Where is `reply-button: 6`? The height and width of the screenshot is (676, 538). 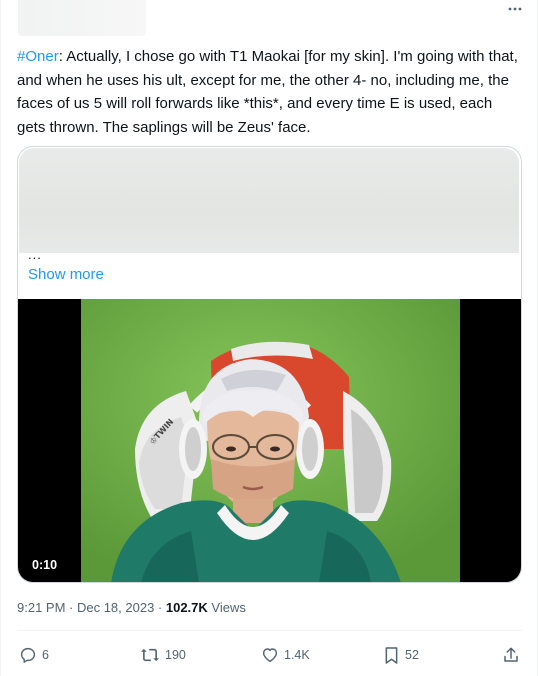 reply-button: 6 is located at coordinates (34, 655).